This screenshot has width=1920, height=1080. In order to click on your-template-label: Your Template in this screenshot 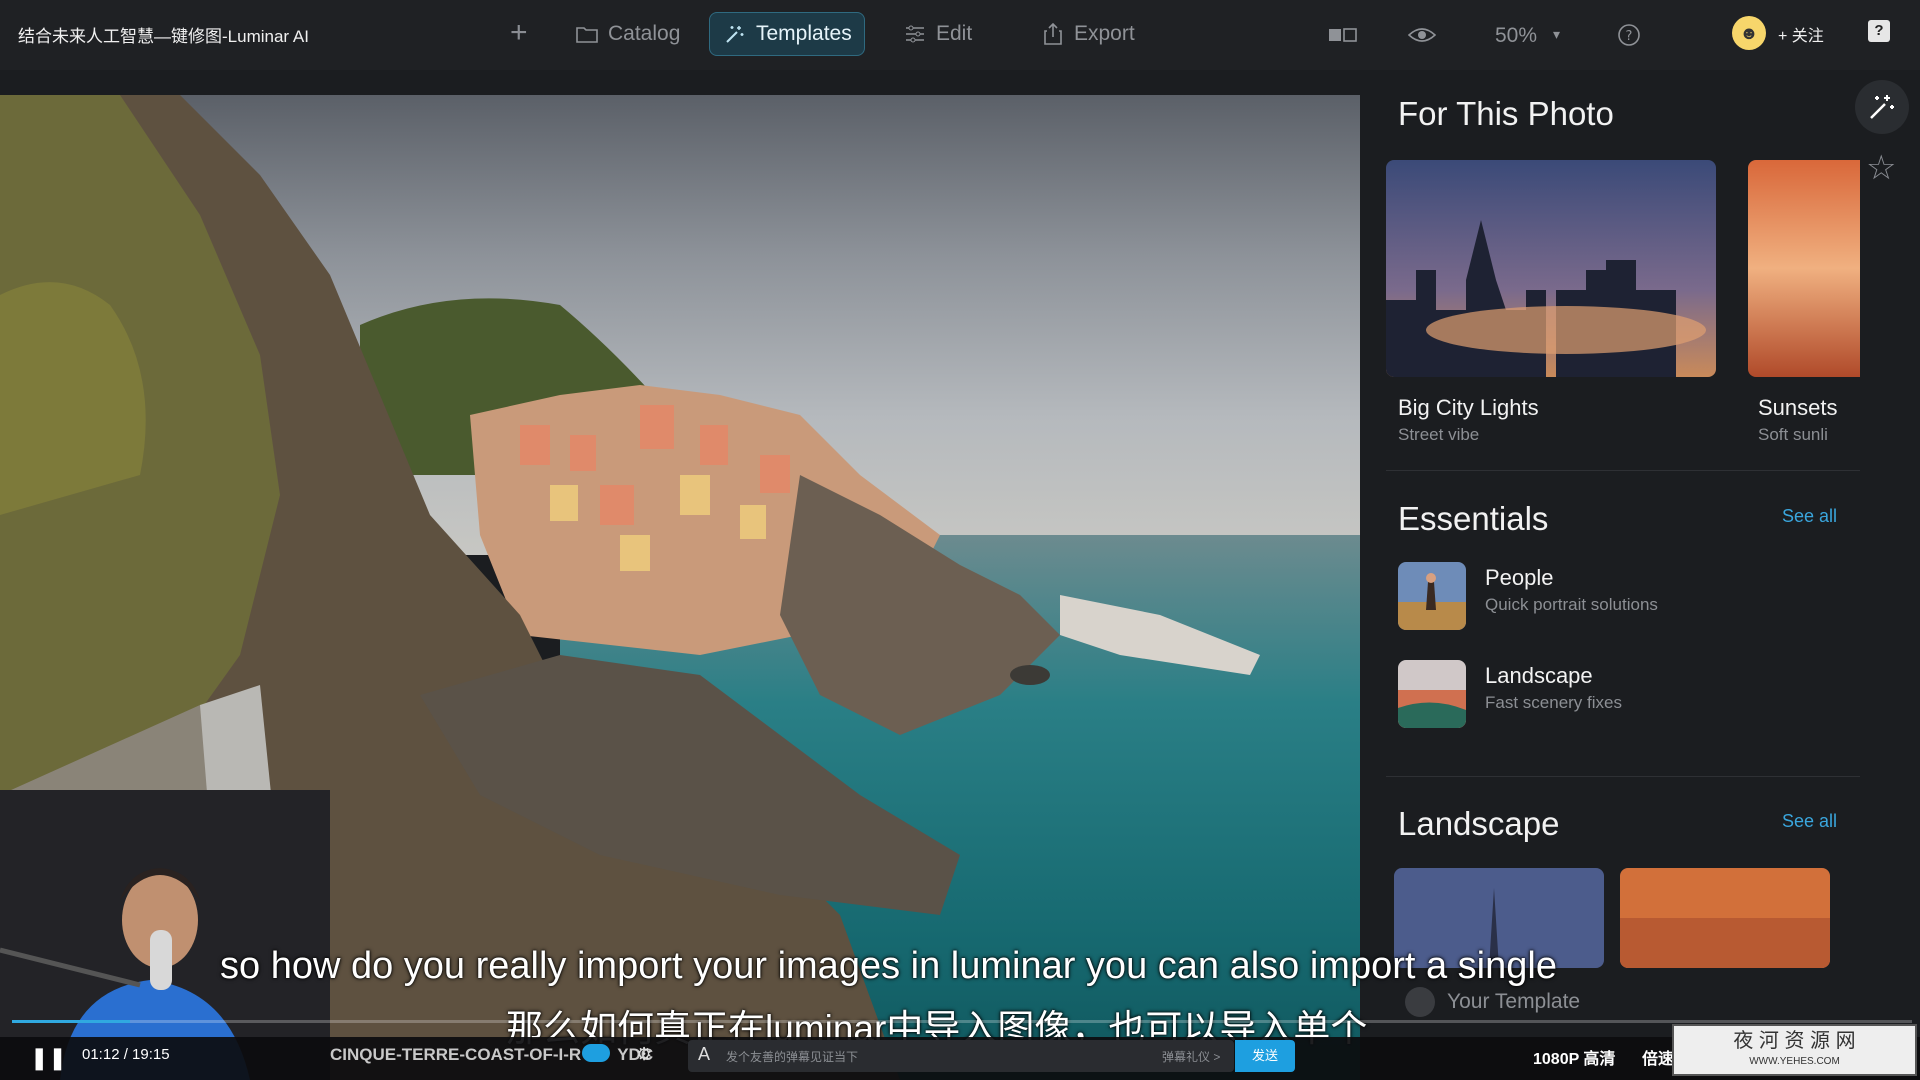, I will do `click(1514, 1001)`.